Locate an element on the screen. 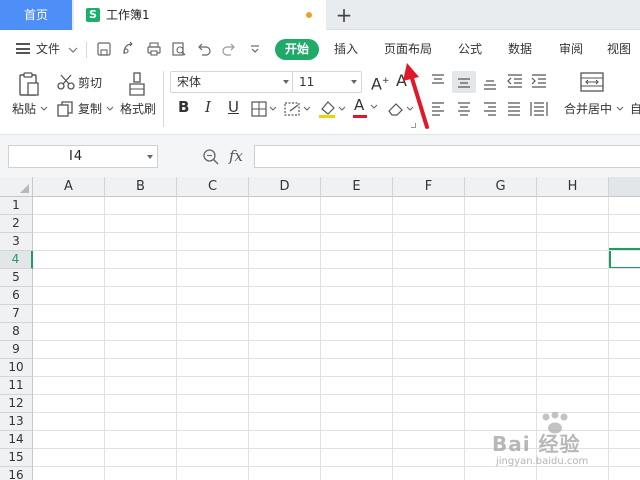  bold-button: B is located at coordinates (183, 107).